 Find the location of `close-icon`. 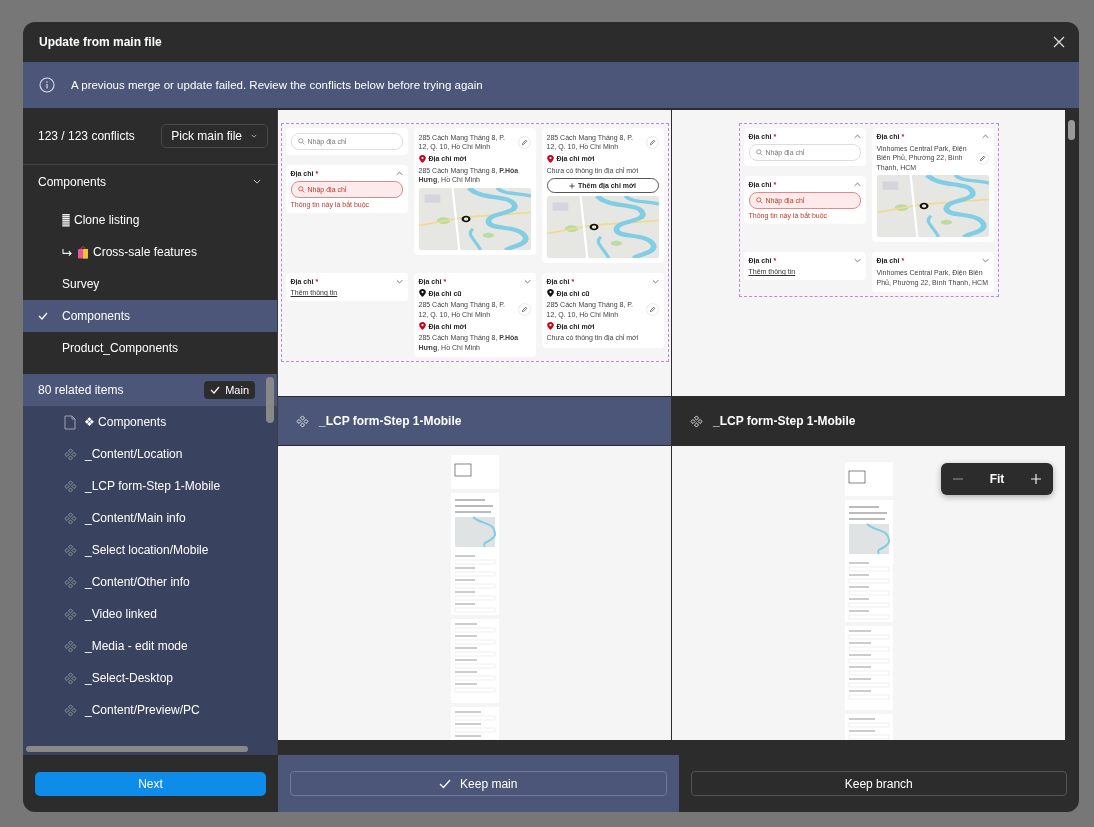

close-icon is located at coordinates (1059, 42).